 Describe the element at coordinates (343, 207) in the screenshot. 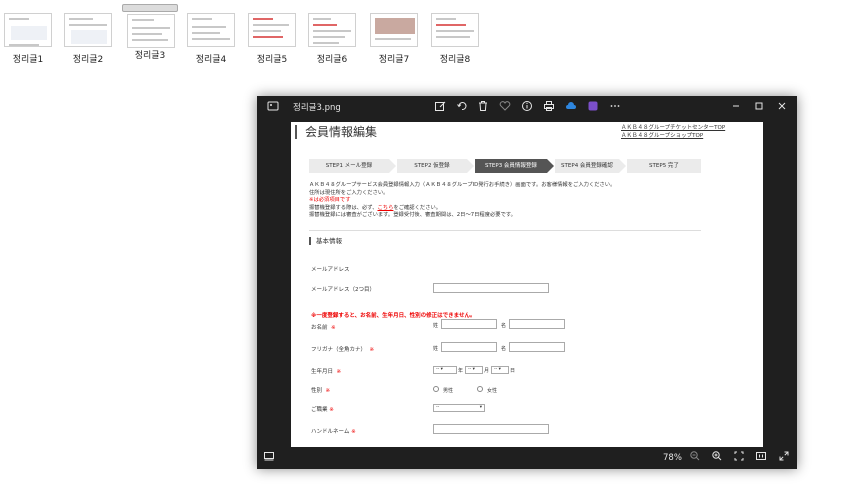

I see `intro-text-part: 振替機登録する際は、必ず、` at that location.